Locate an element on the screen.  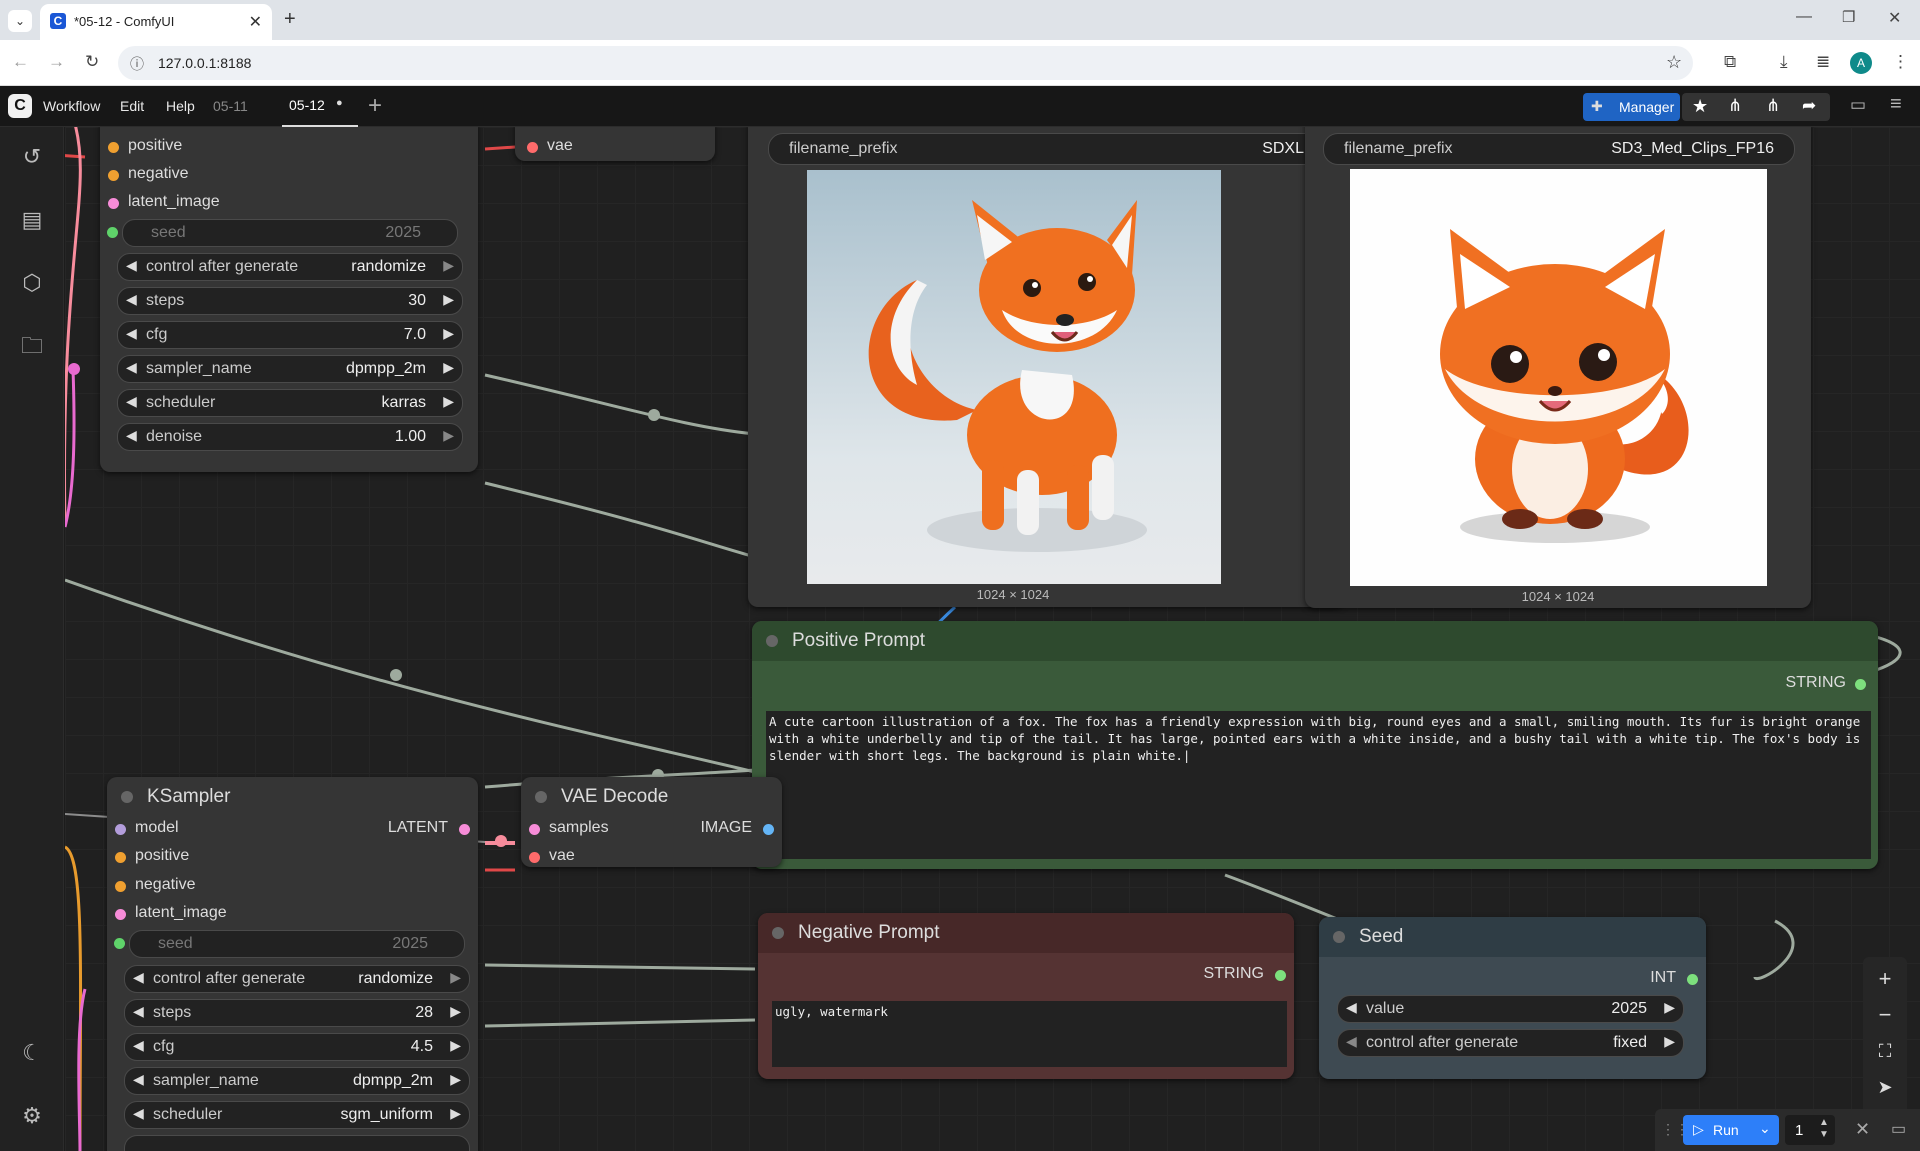
download-icon: ⤓ is located at coordinates (1784, 62).